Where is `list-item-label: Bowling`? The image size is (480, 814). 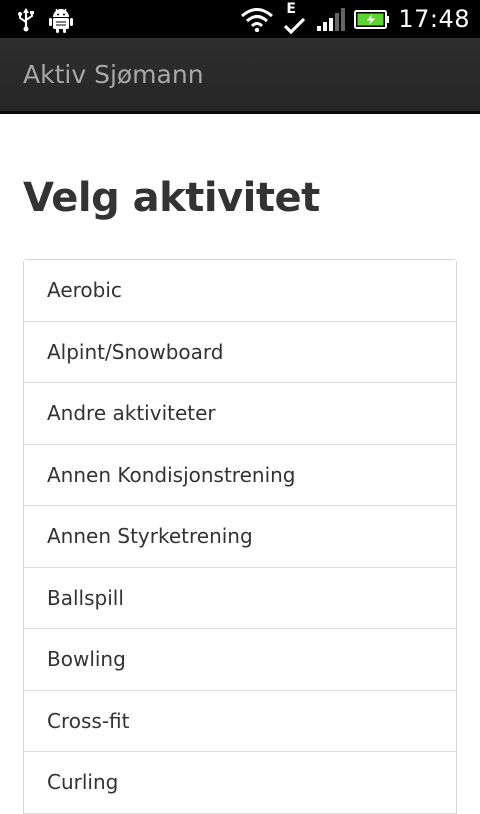 list-item-label: Bowling is located at coordinates (86, 659).